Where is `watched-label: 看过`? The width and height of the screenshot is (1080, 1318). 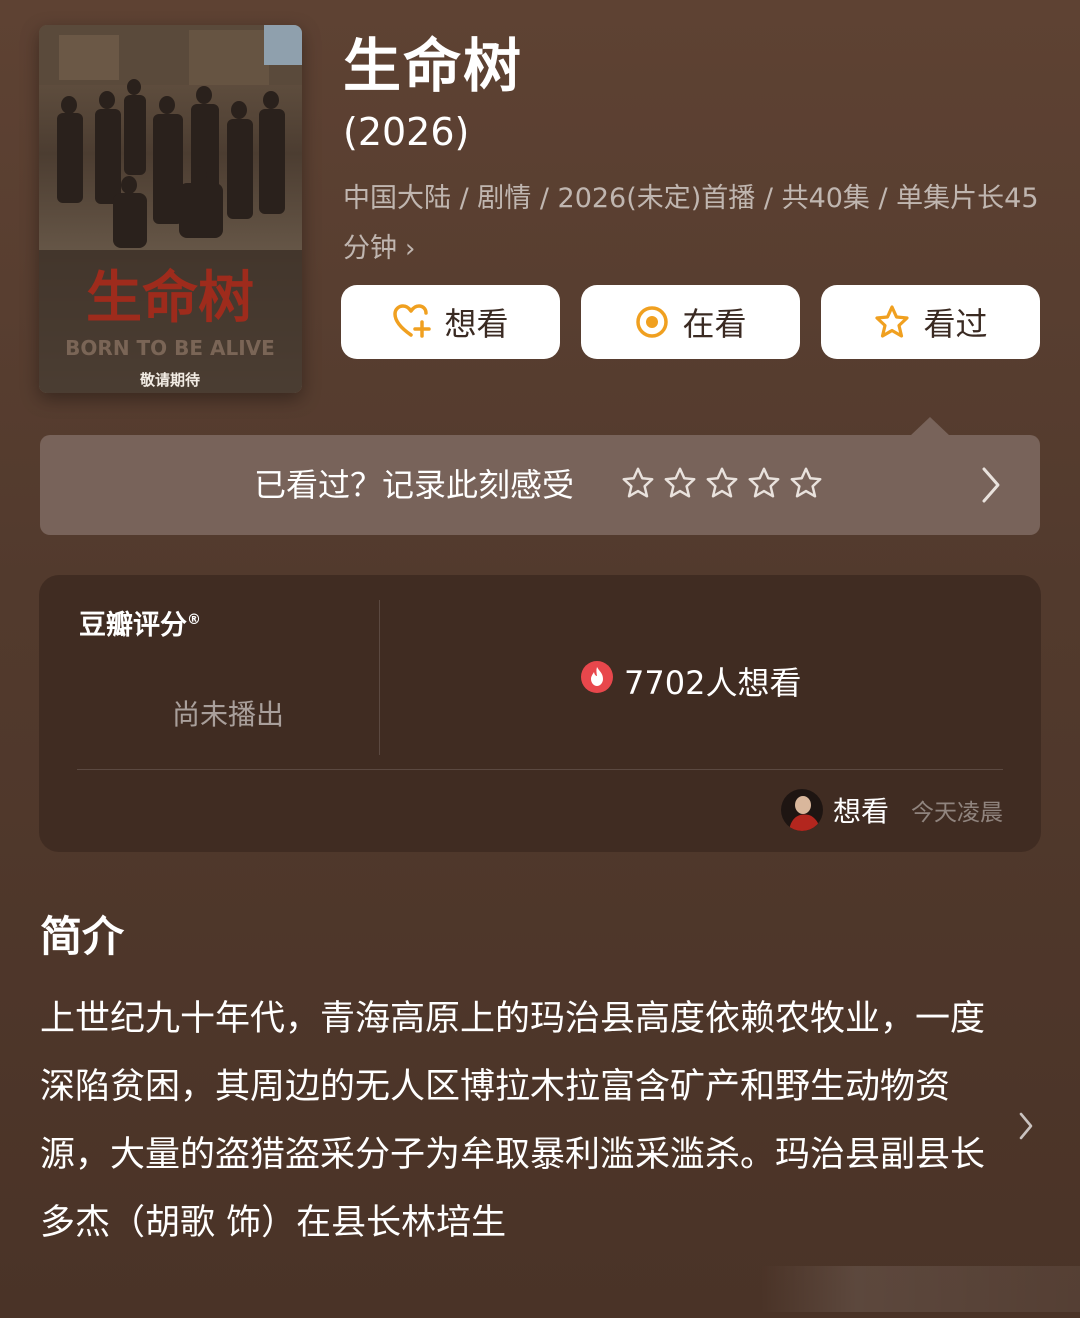
watched-label: 看过 is located at coordinates (955, 324).